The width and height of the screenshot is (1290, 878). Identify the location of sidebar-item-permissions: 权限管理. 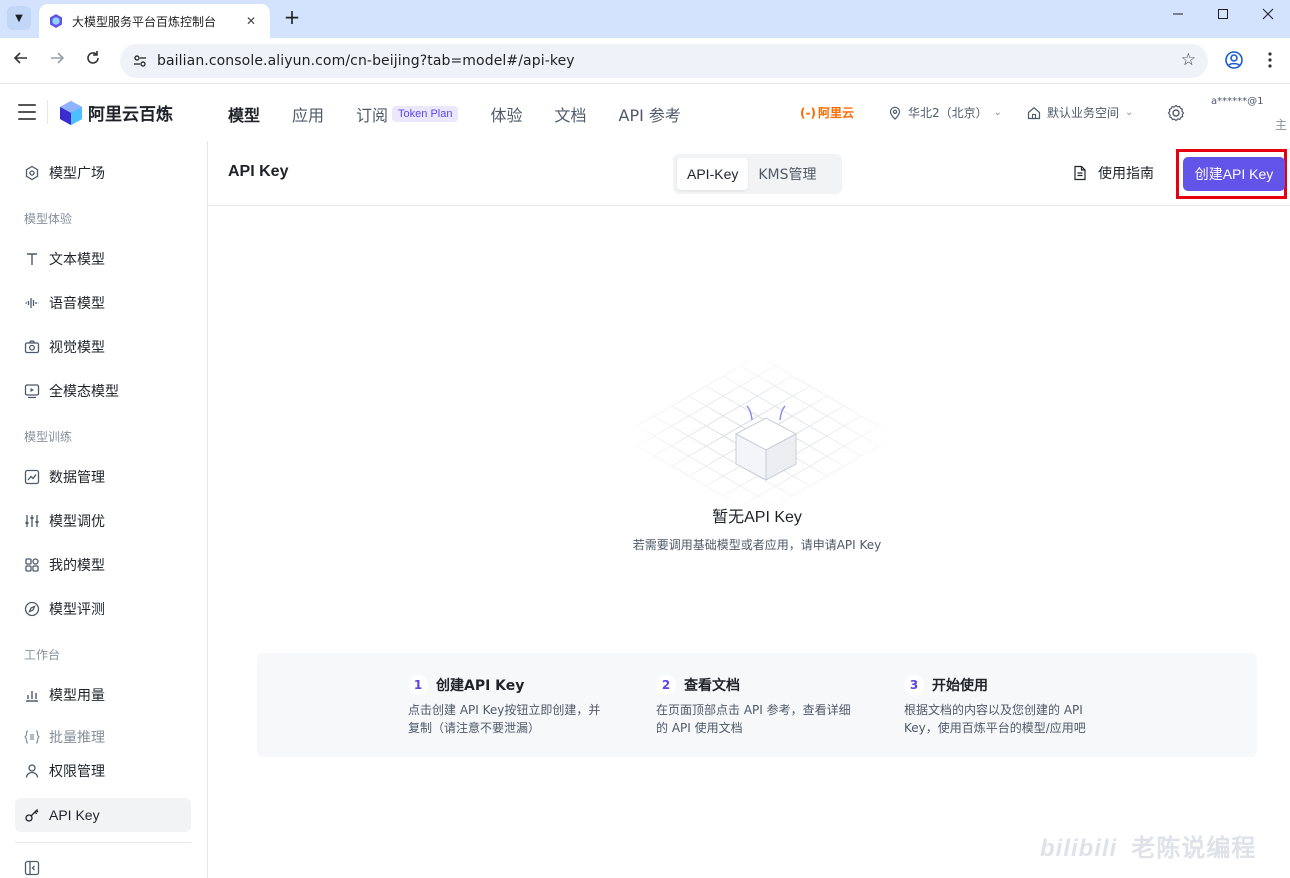
(103, 771).